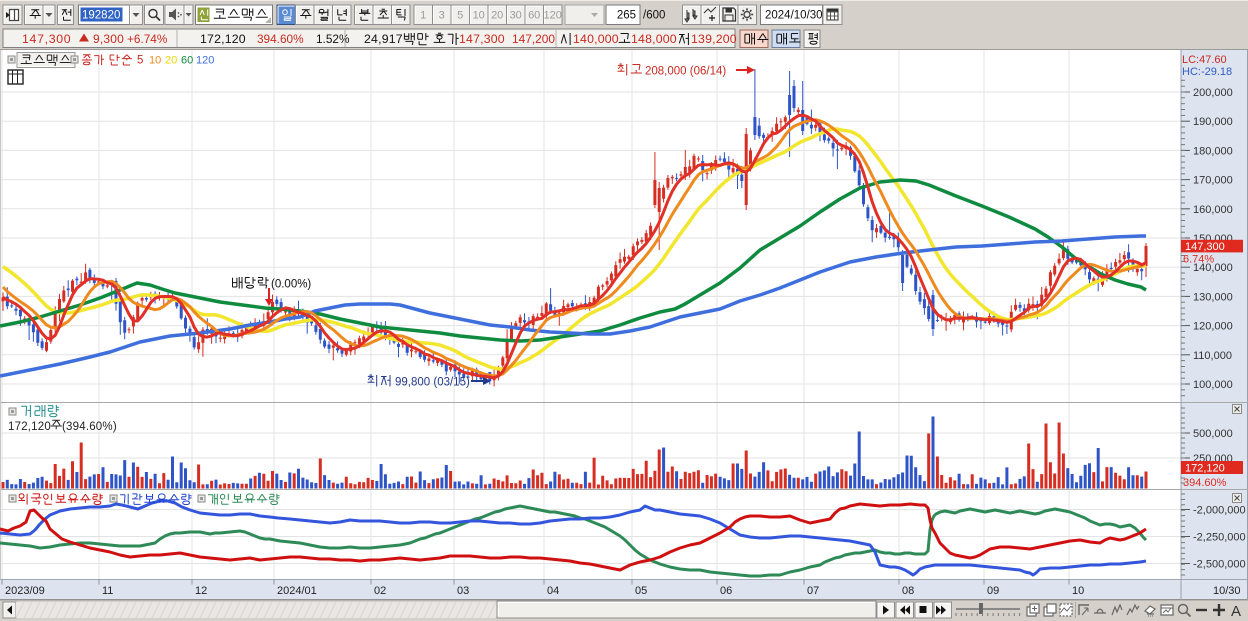 This screenshot has height=621, width=1248. What do you see at coordinates (201, 591) in the screenshot?
I see `svg-text: 12` at bounding box center [201, 591].